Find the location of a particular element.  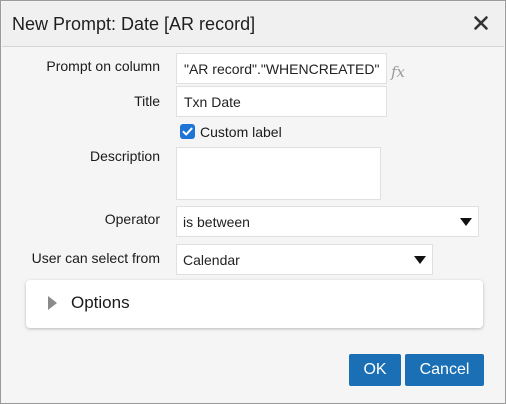

dialog-title: New Prompt: Date [AR record] is located at coordinates (134, 24).